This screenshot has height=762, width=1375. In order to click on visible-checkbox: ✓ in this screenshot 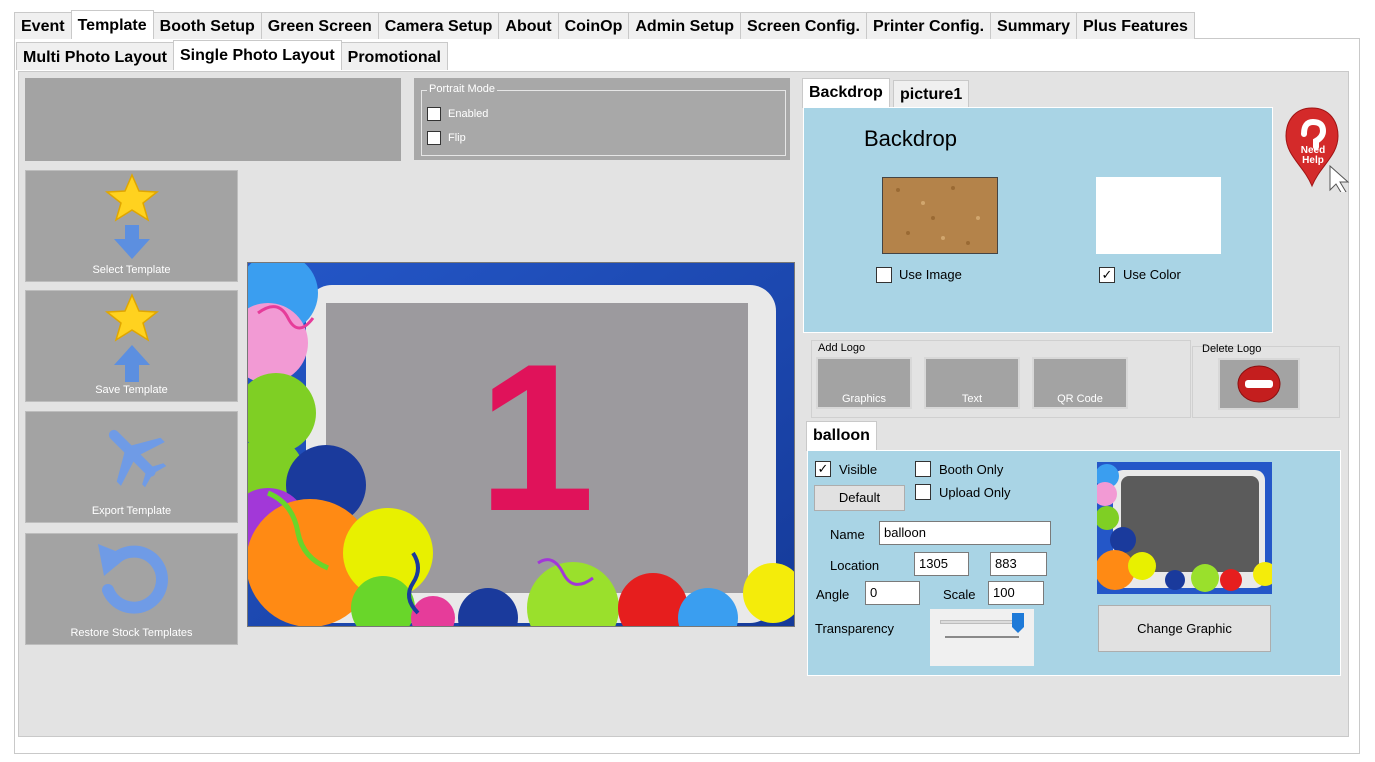, I will do `click(823, 469)`.